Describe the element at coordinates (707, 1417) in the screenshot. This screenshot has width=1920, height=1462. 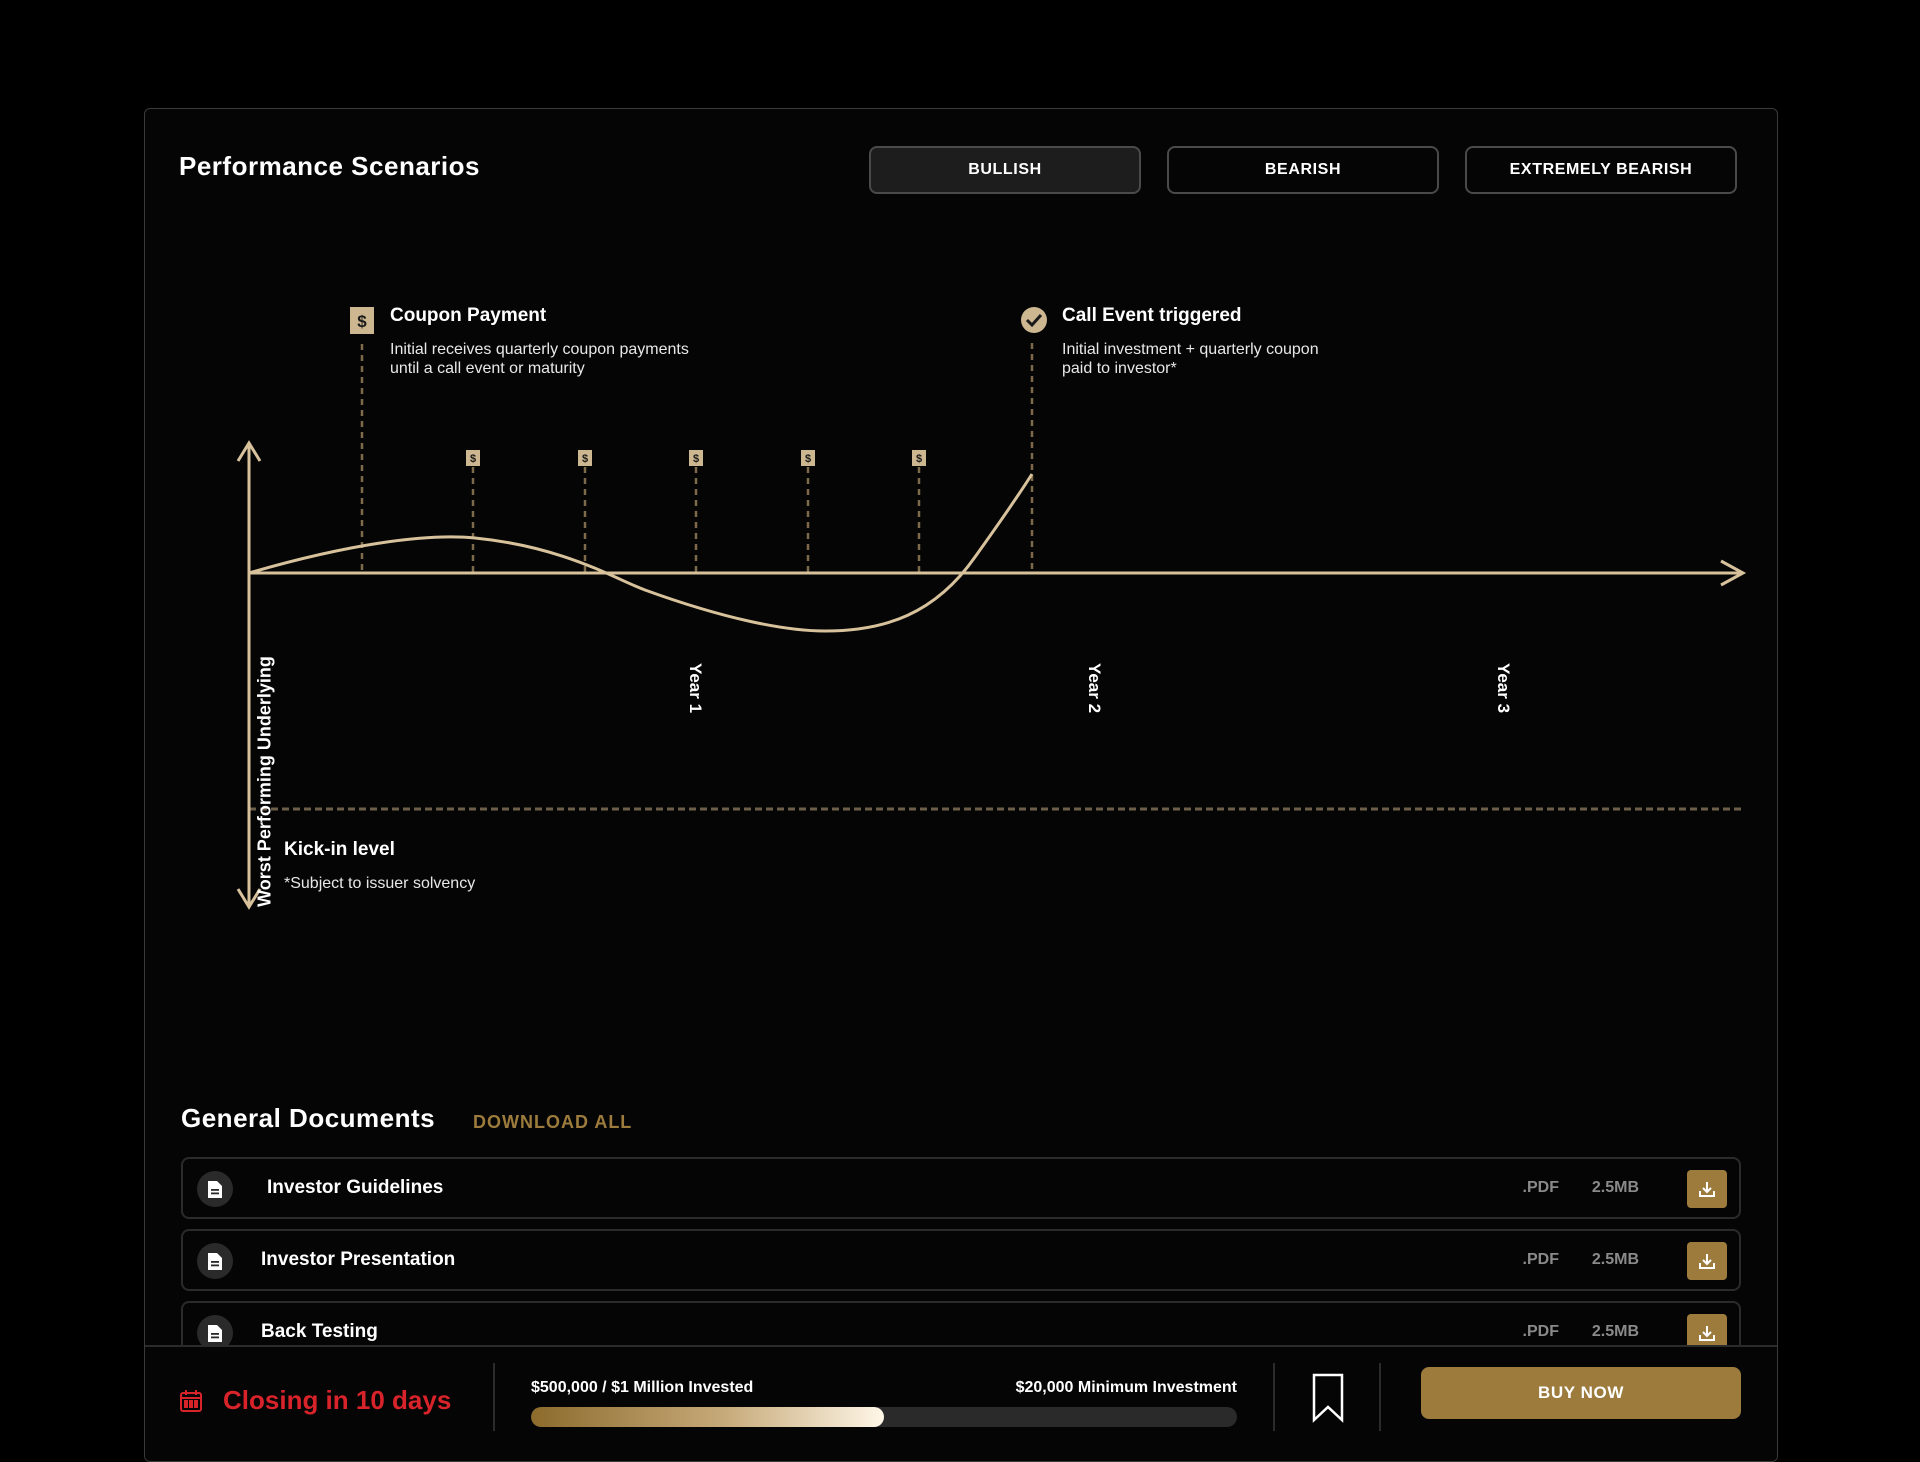
I see `investment-progress-fill` at that location.